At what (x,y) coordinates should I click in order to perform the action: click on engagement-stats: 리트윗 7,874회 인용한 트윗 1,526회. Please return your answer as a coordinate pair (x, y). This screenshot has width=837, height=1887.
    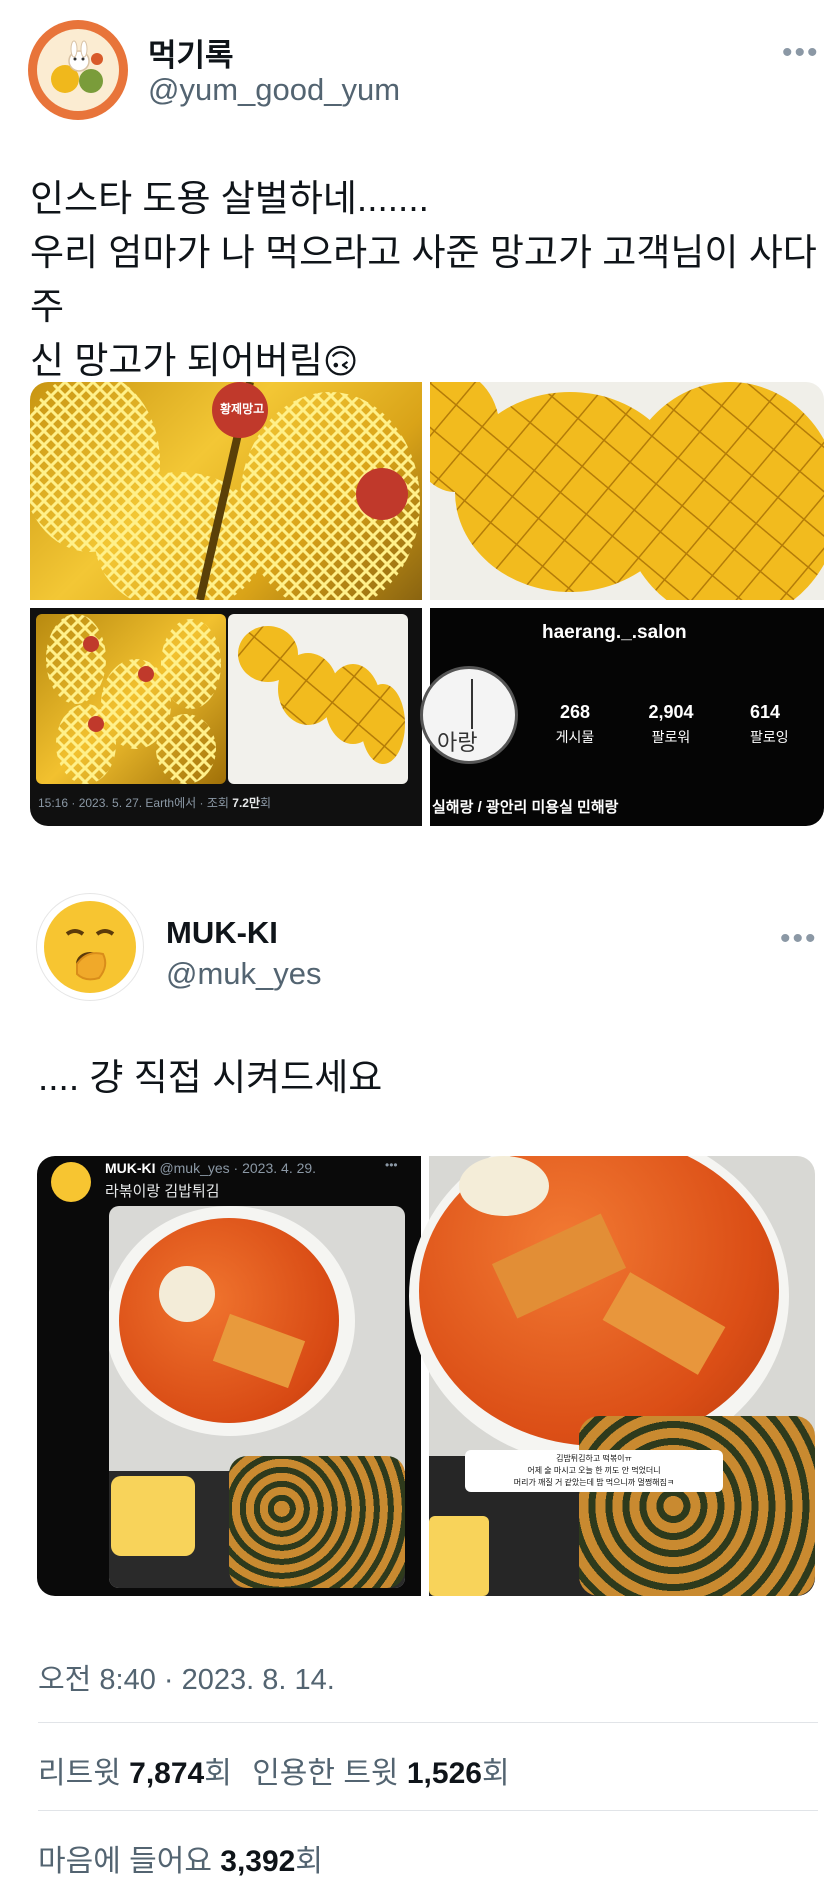
    Looking at the image, I should click on (274, 1770).